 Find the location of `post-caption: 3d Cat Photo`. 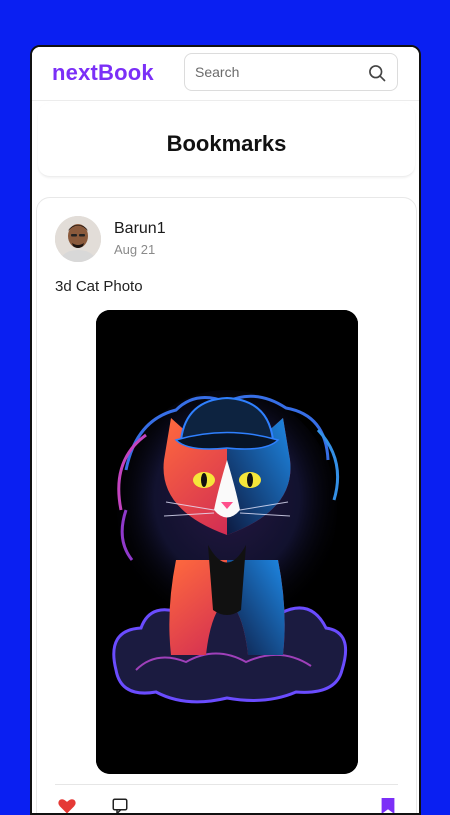

post-caption: 3d Cat Photo is located at coordinates (99, 286).